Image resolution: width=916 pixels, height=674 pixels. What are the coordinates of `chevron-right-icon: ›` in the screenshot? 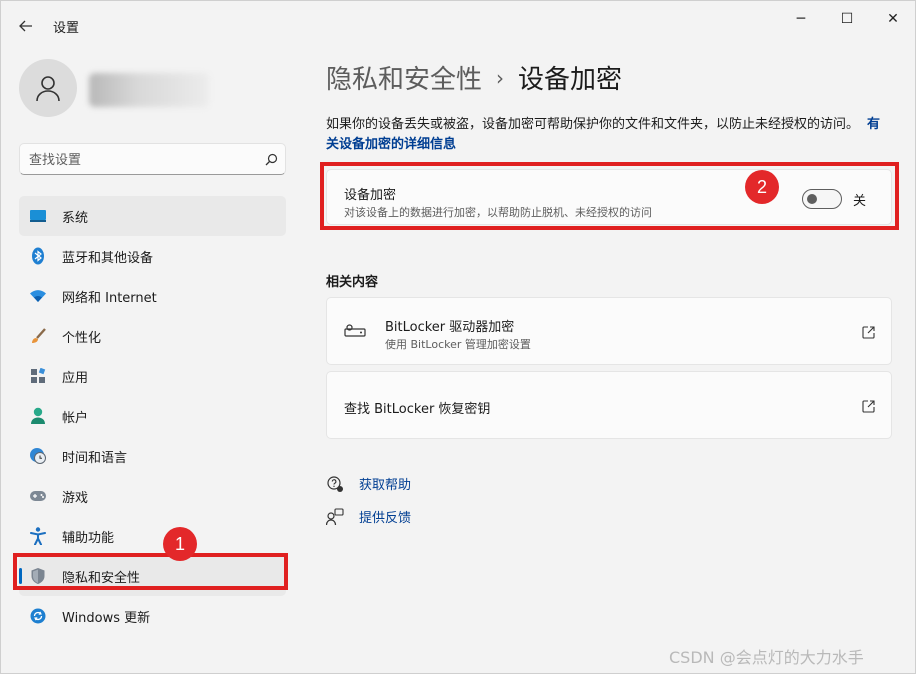 It's located at (500, 77).